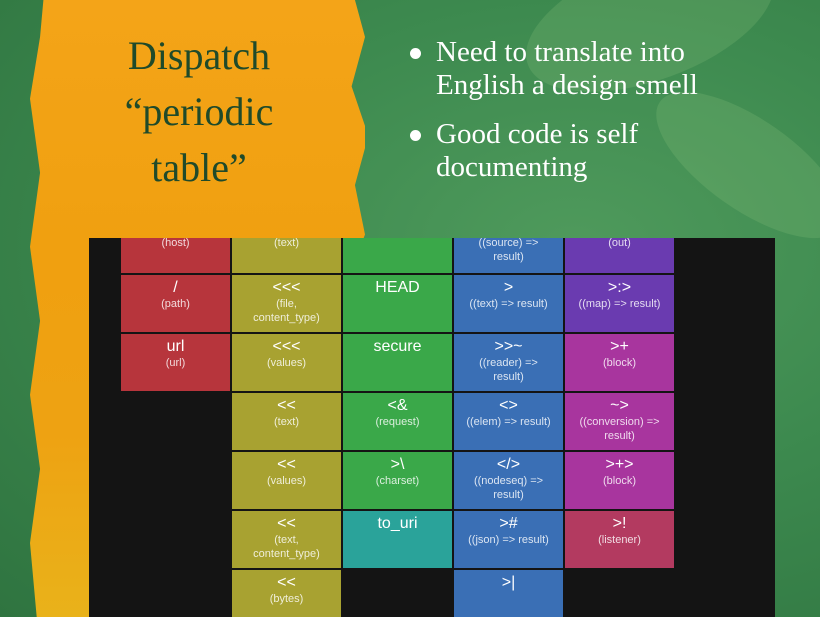  I want to click on table-cell: <> ((elem) => result), so click(508, 421).